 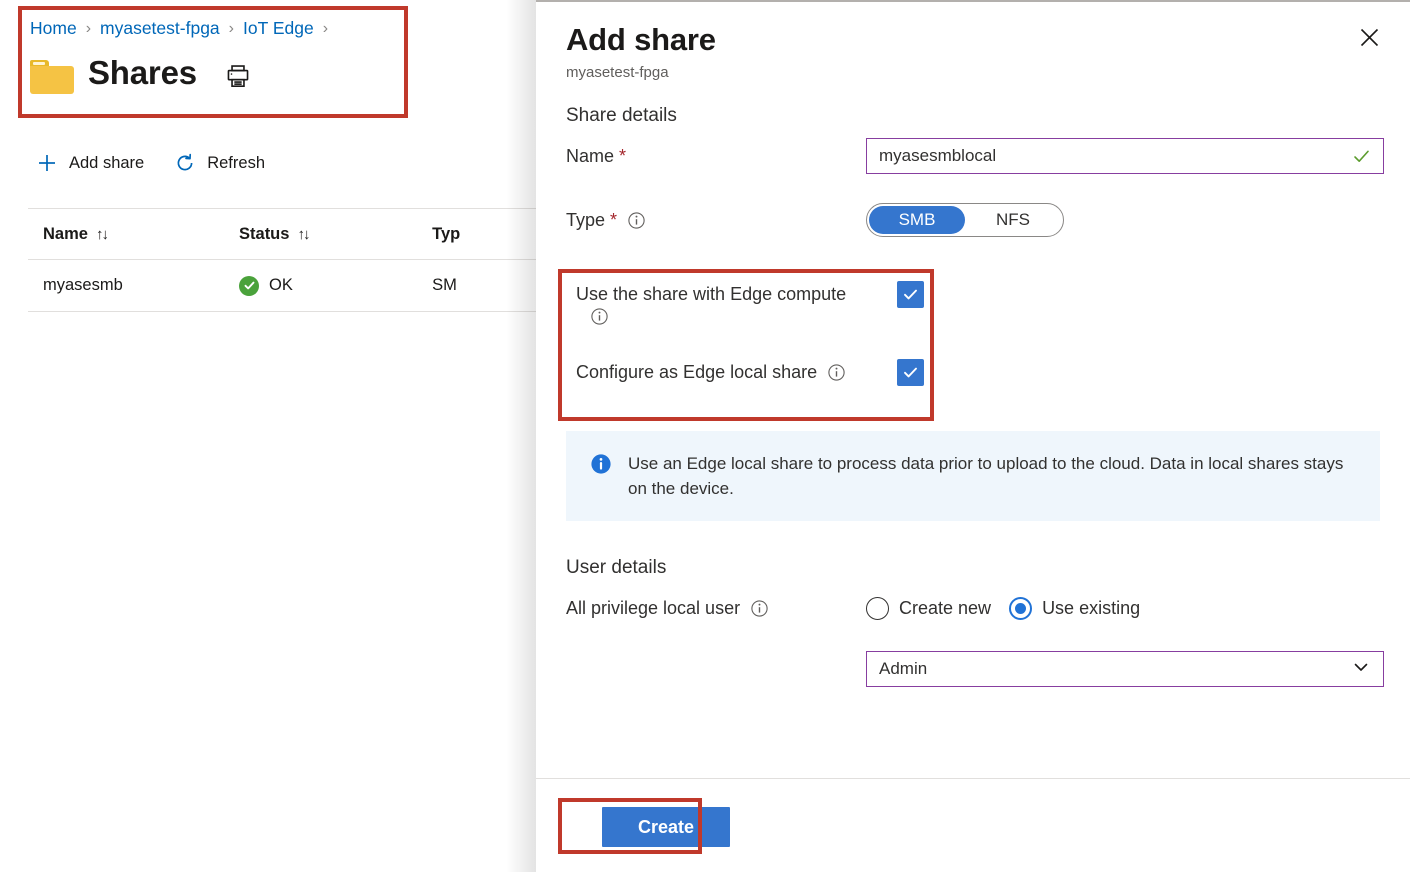 What do you see at coordinates (47, 163) in the screenshot?
I see `plus-icon` at bounding box center [47, 163].